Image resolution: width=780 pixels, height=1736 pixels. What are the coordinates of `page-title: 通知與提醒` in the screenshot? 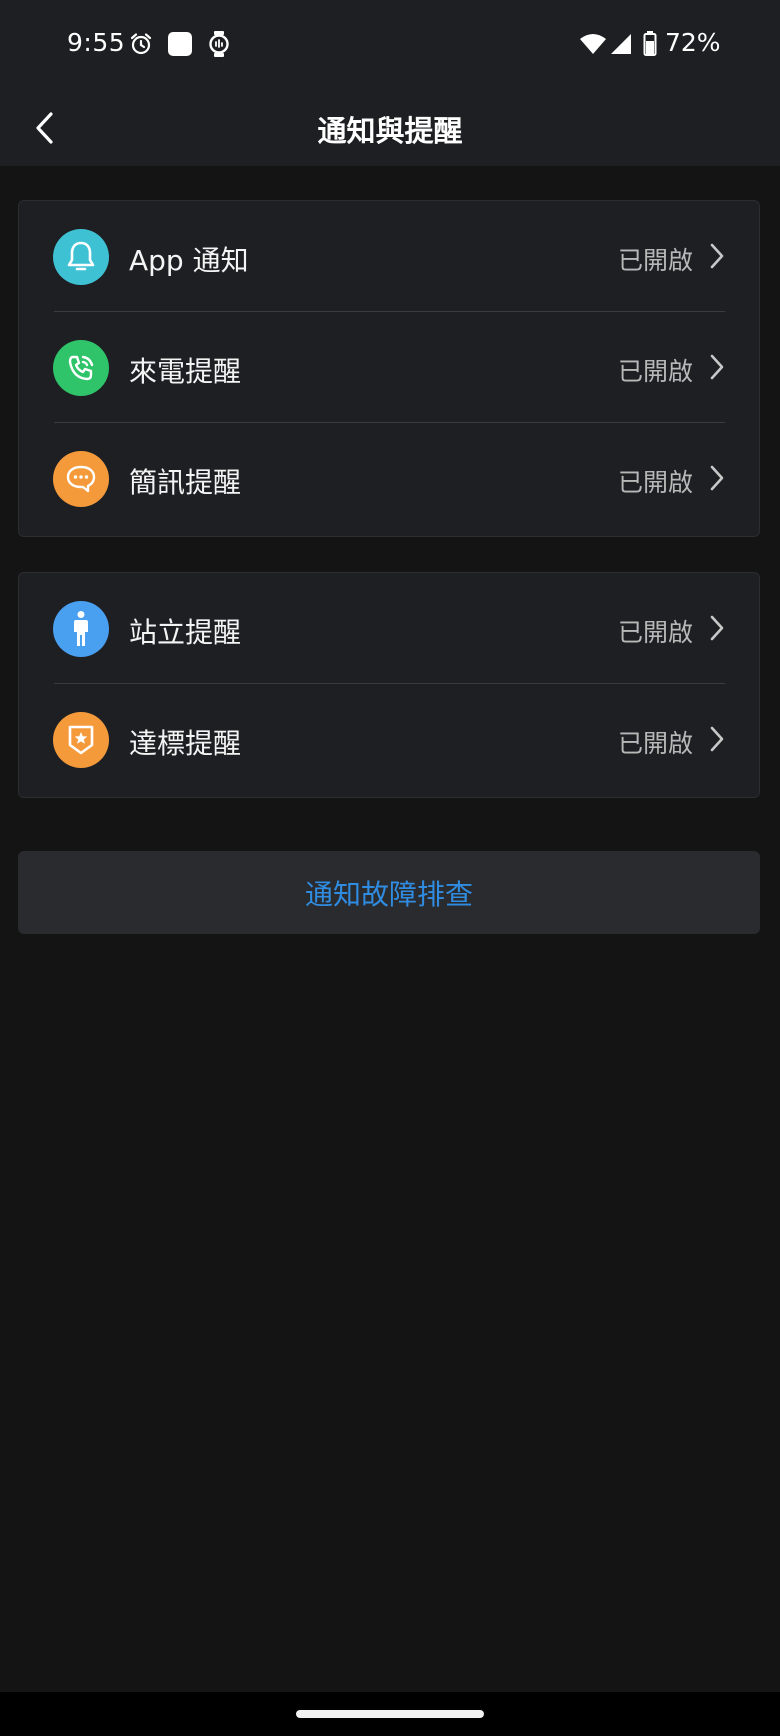 It's located at (390, 131).